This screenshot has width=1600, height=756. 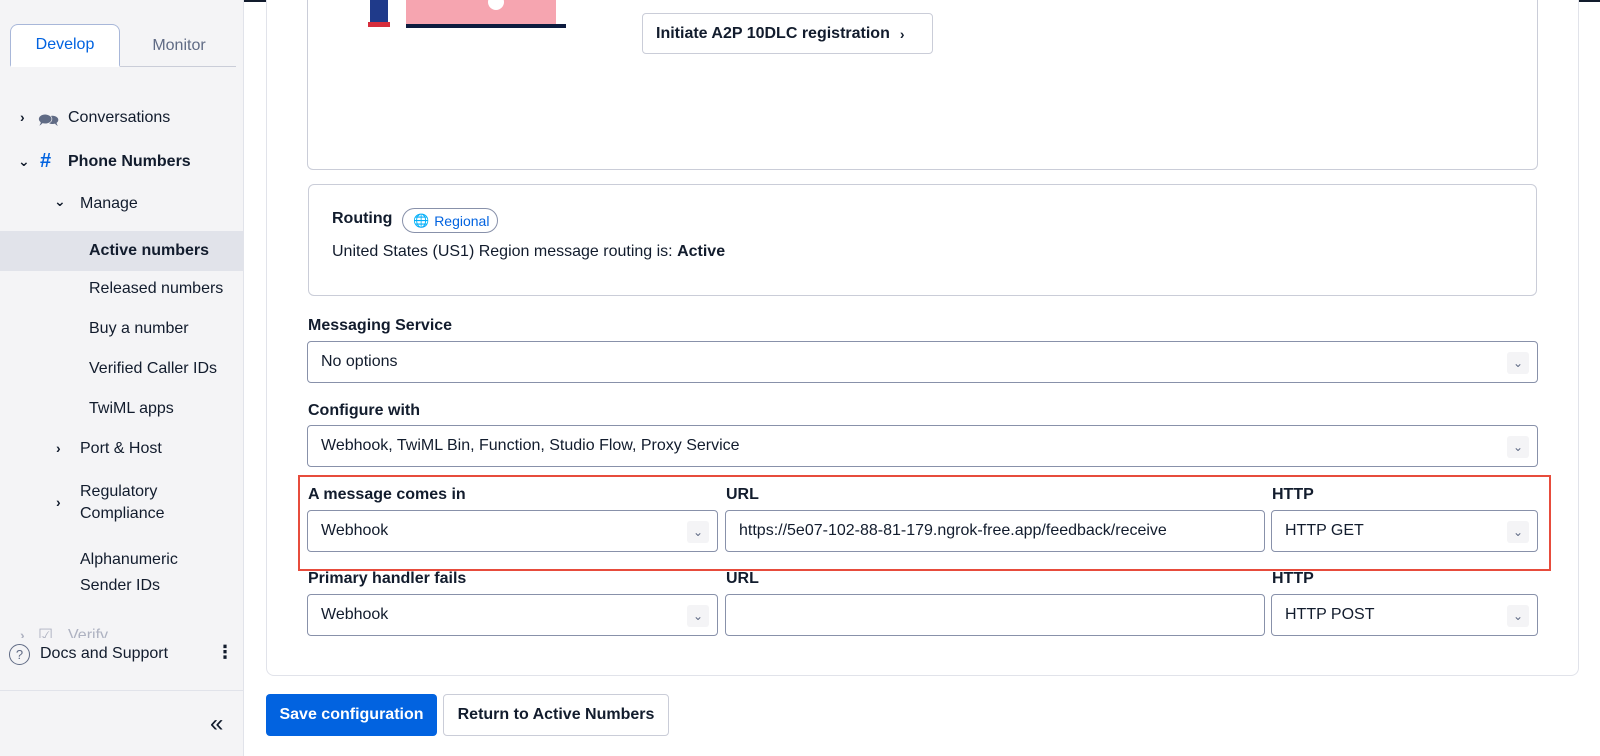 I want to click on messaging-service-select: No options ⌄, so click(x=922, y=362).